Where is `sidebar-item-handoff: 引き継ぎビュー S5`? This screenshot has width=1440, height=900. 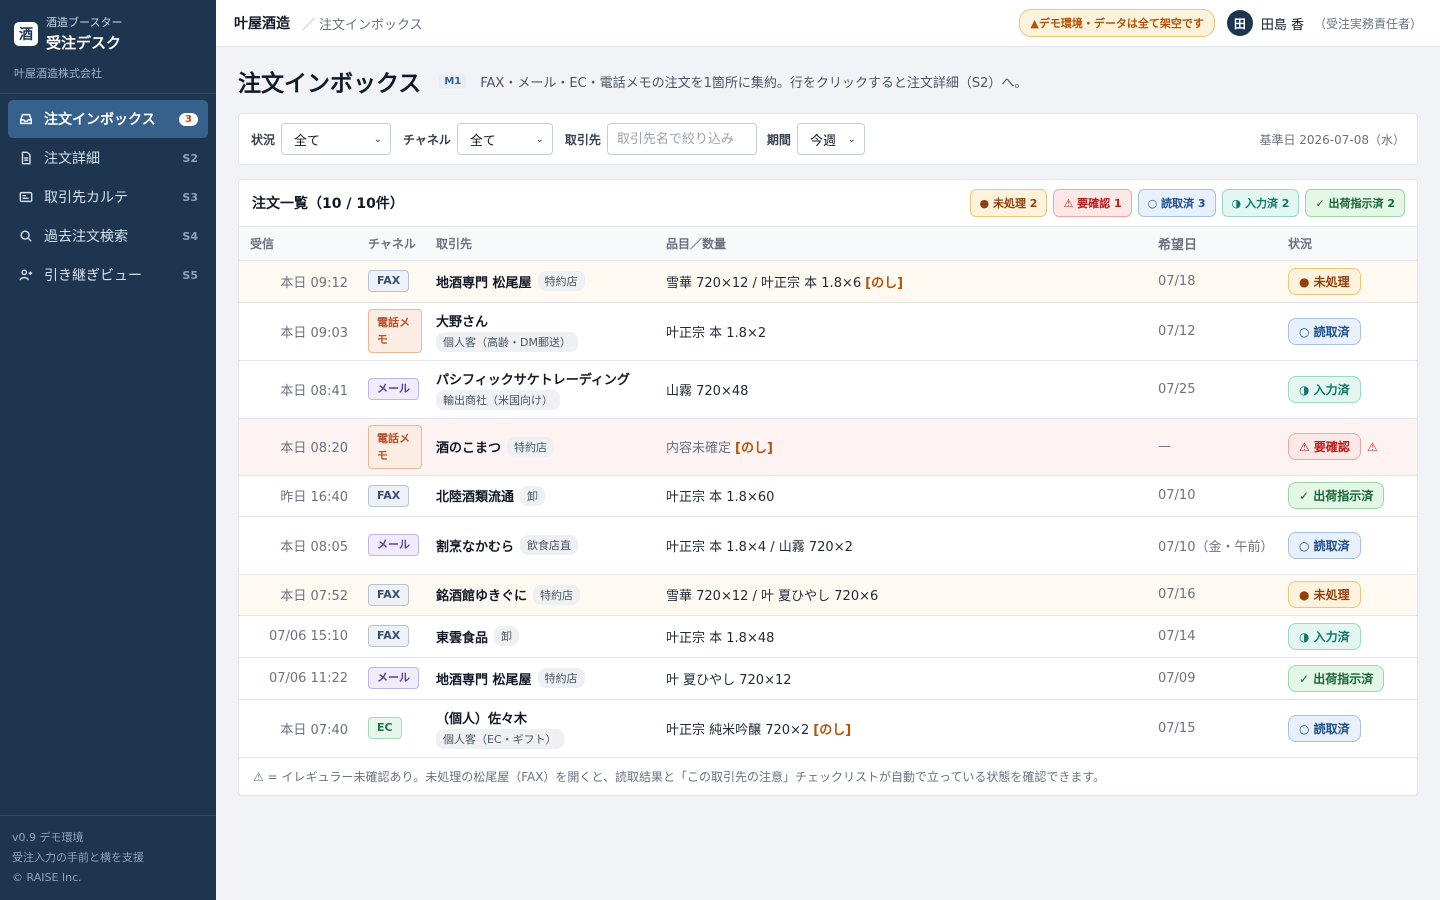
sidebar-item-handoff: 引き継ぎビュー S5 is located at coordinates (108, 275).